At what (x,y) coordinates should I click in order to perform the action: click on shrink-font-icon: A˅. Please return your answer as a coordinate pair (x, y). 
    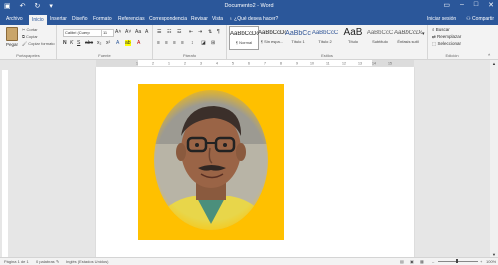
    Looking at the image, I should click on (128, 32).